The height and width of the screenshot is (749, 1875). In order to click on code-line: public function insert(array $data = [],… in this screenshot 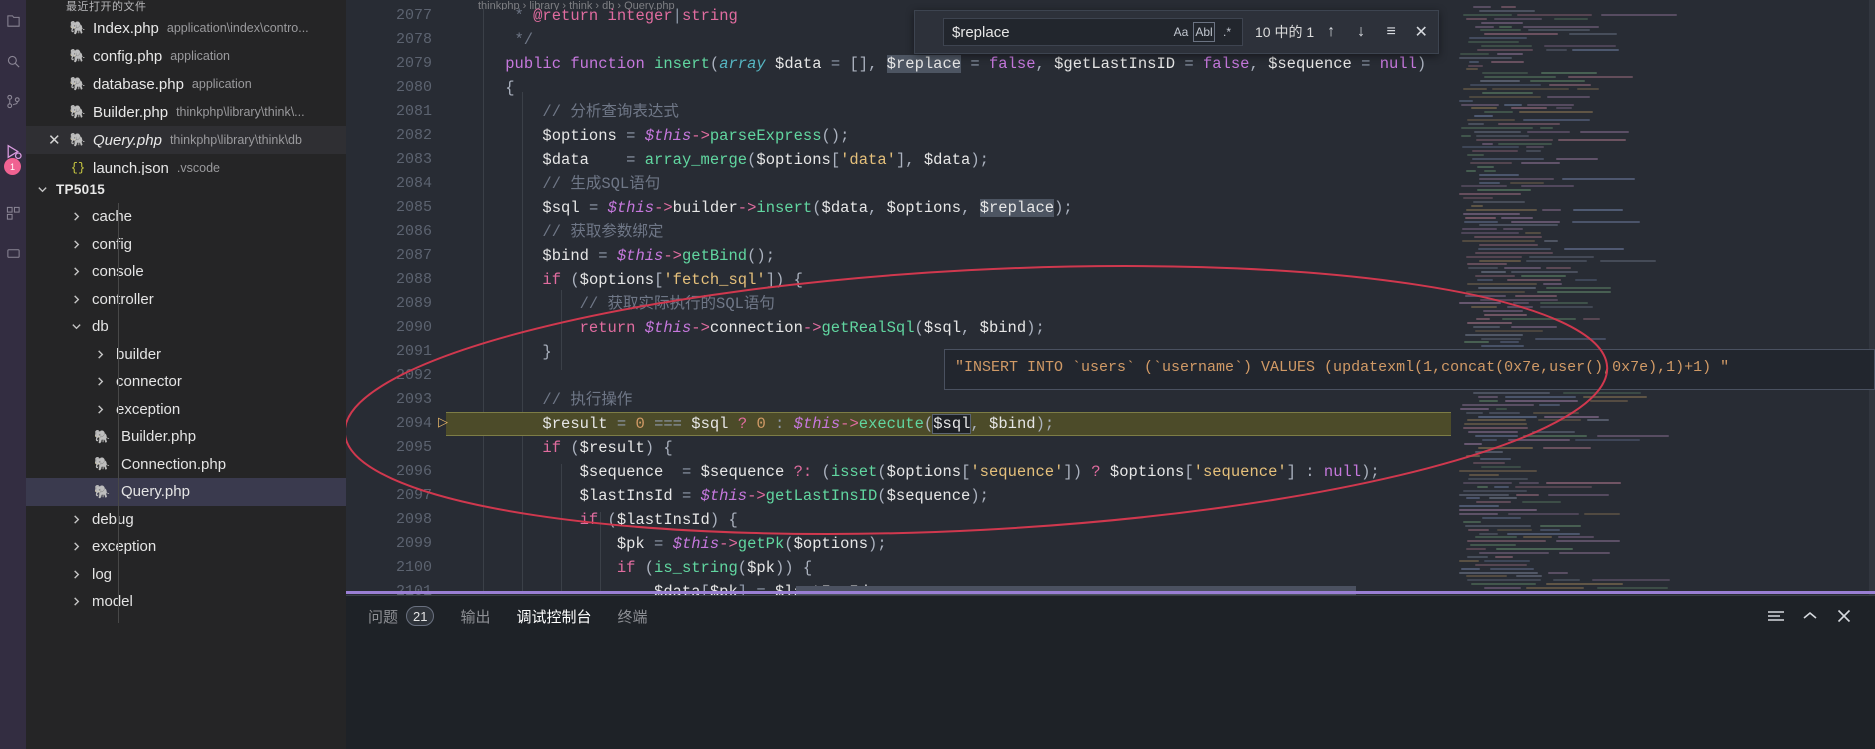, I will do `click(898, 64)`.